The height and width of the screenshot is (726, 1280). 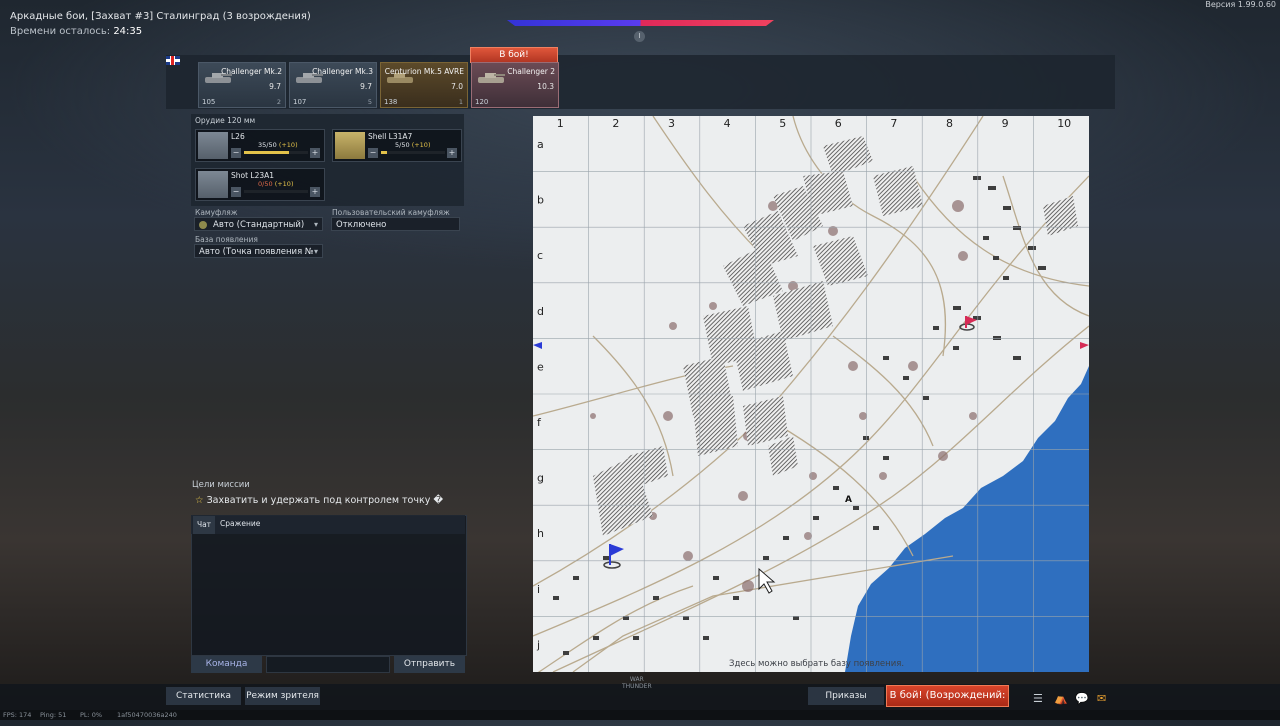 What do you see at coordinates (60, 31) in the screenshot?
I see `timer-label: Времени осталось:` at bounding box center [60, 31].